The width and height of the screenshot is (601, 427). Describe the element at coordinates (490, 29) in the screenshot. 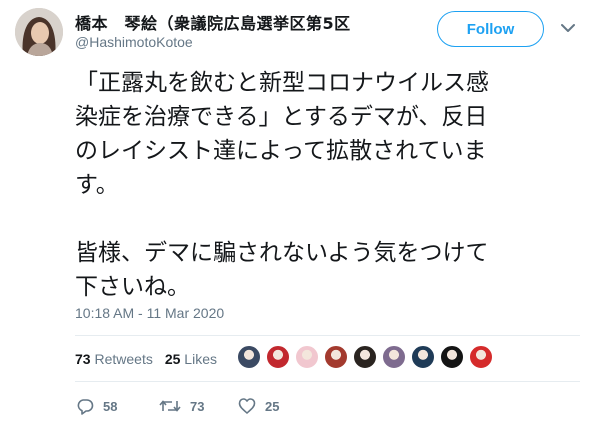

I see `follow-button: Follow` at that location.